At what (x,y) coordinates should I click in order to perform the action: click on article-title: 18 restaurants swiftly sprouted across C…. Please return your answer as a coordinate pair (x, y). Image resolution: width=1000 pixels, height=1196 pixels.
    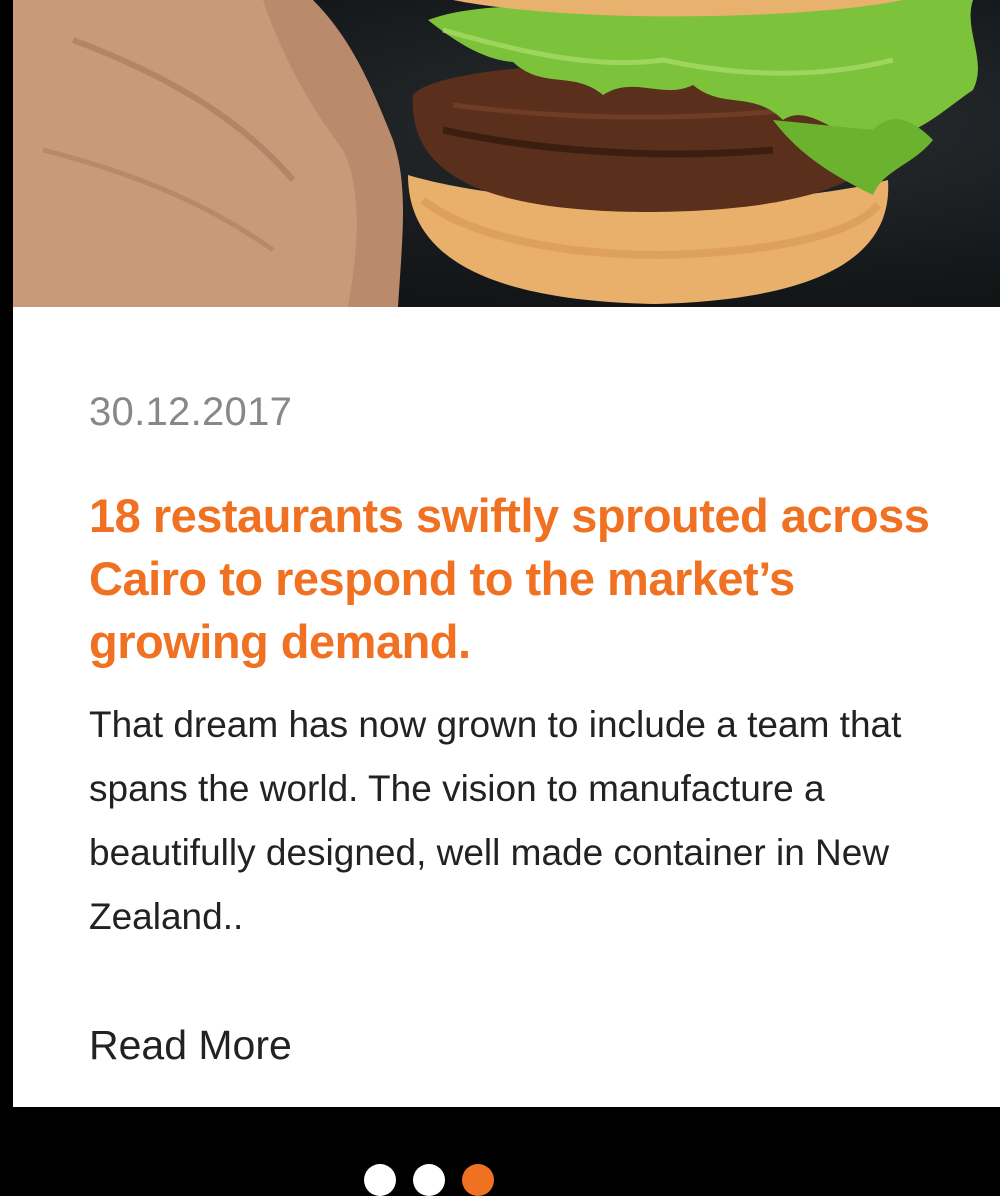
    Looking at the image, I should click on (519, 578).